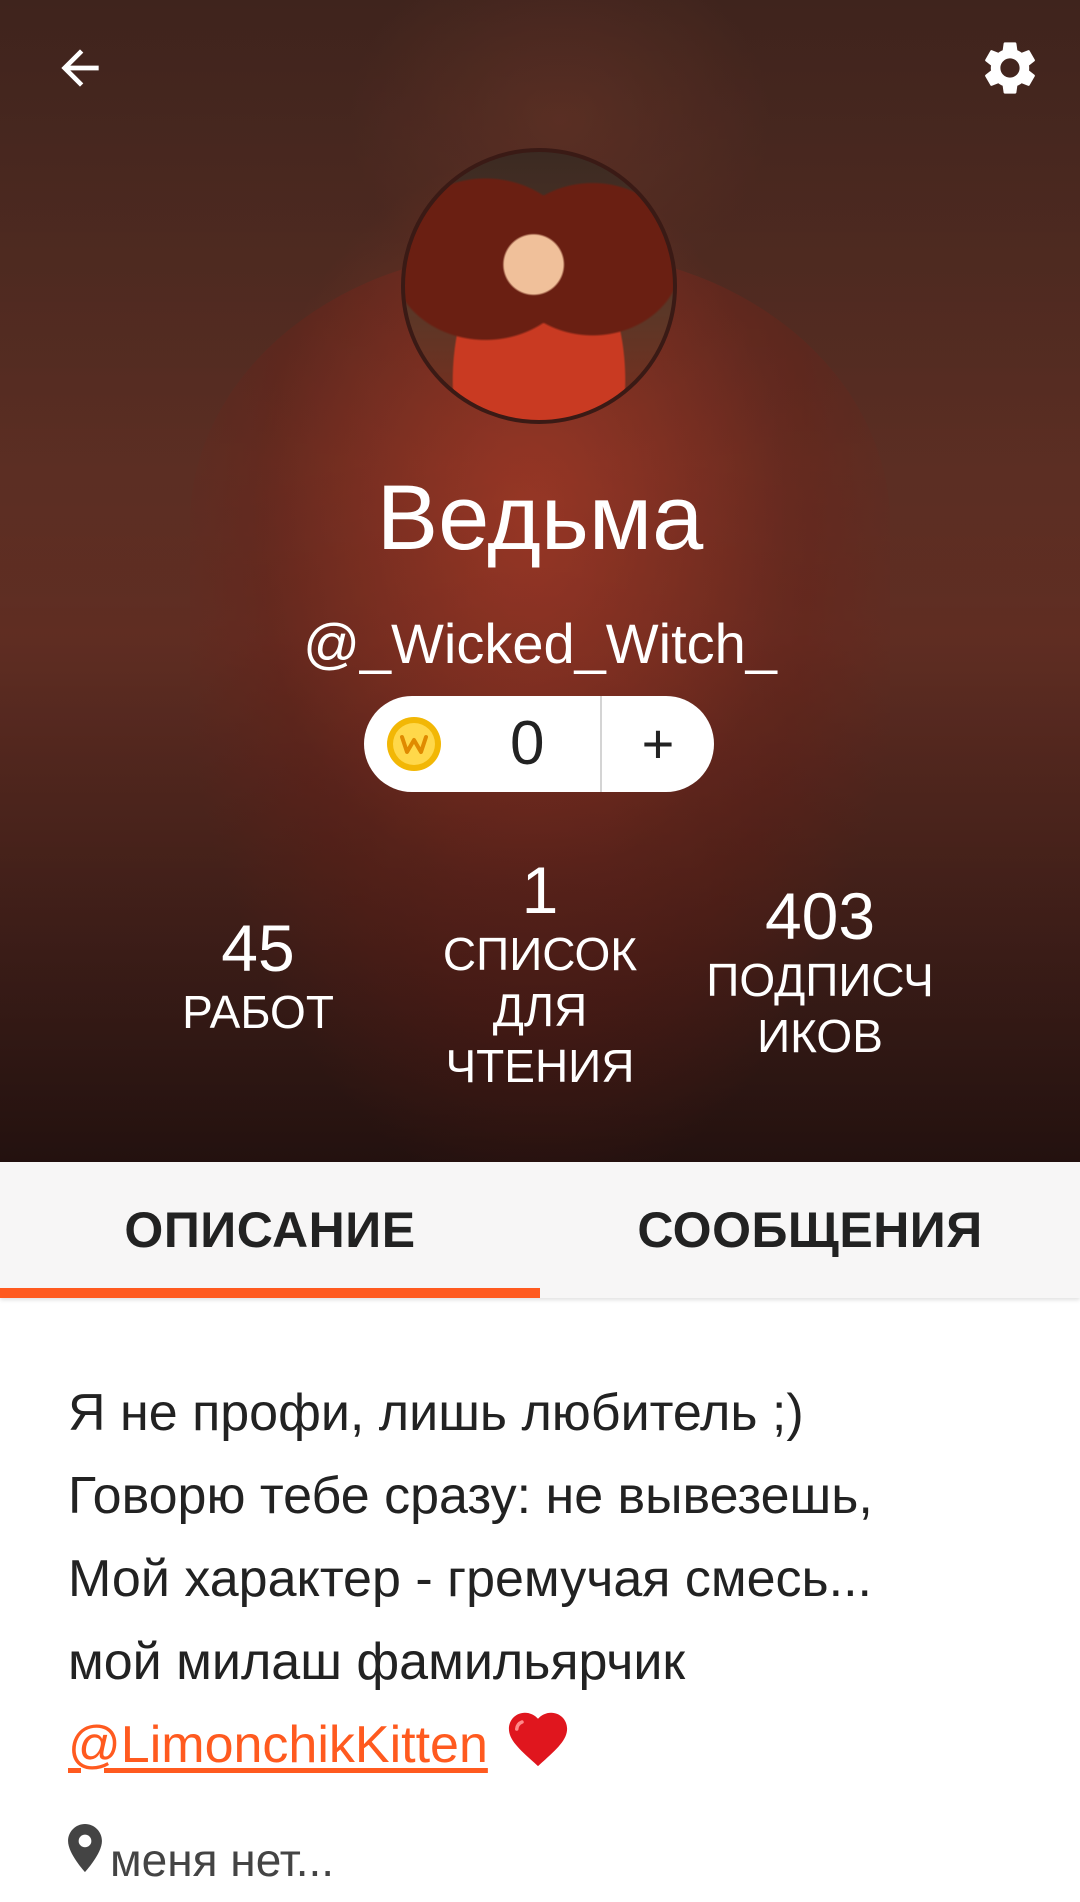 This screenshot has width=1080, height=1902. Describe the element at coordinates (414, 744) in the screenshot. I see `wattpad-coin-icon` at that location.